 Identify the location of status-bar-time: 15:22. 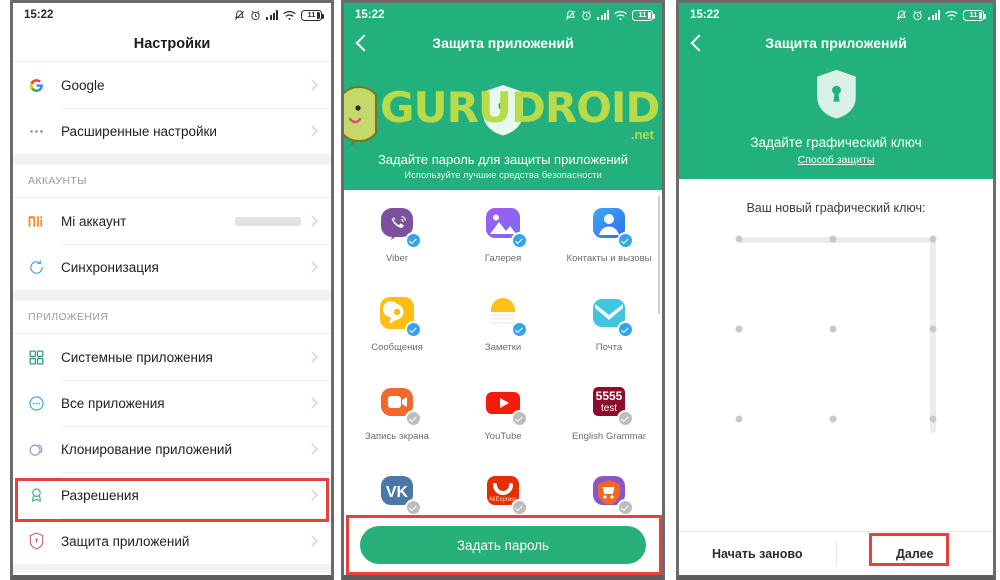
(705, 15).